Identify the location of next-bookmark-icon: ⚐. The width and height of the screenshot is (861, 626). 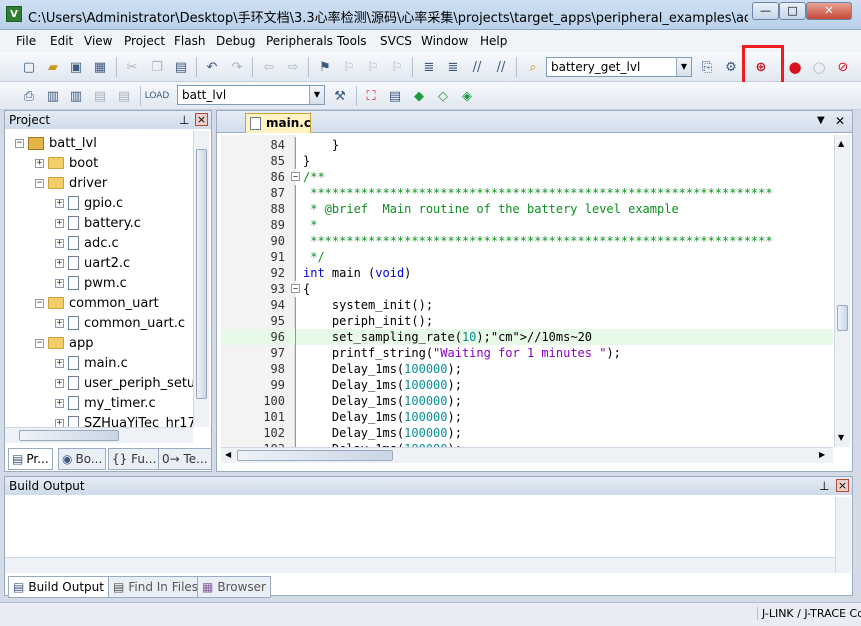
(373, 67).